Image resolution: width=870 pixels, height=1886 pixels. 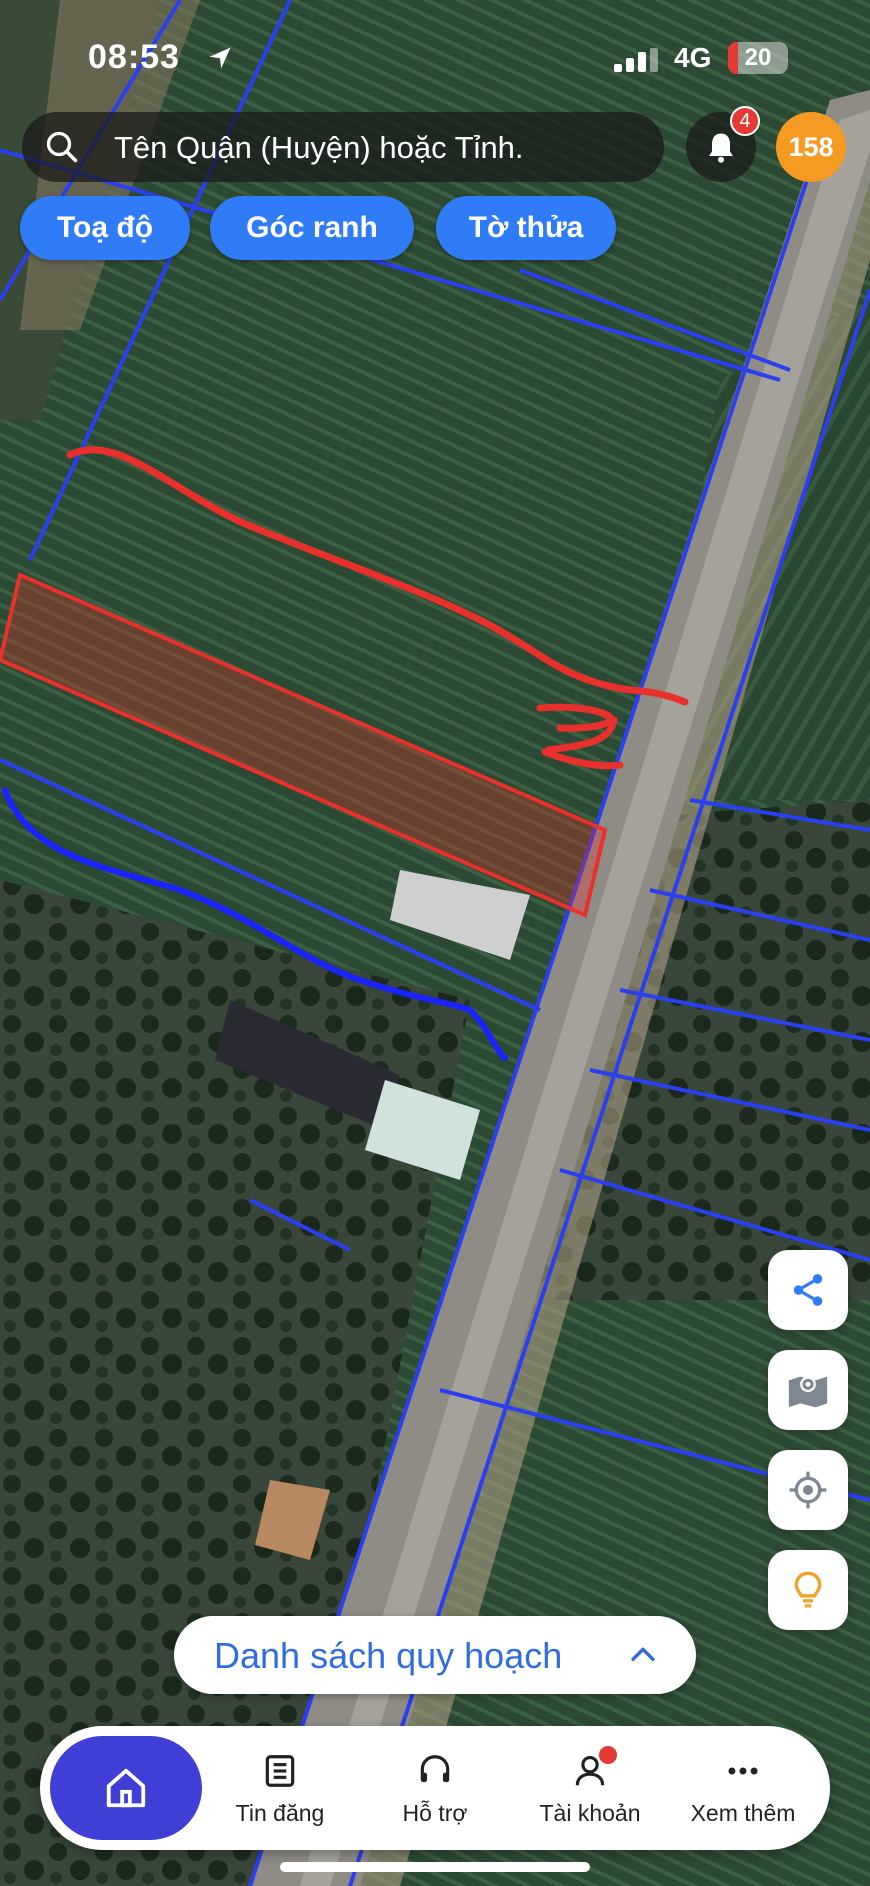 I want to click on network-type: 4G, so click(x=693, y=57).